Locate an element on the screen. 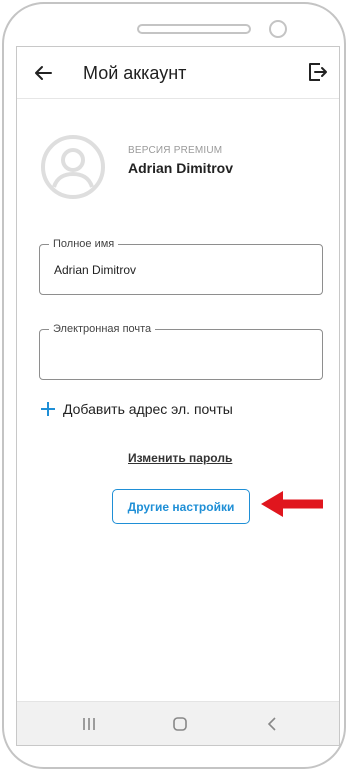 Image resolution: width=352 pixels, height=773 pixels. system-nav-bar is located at coordinates (178, 723).